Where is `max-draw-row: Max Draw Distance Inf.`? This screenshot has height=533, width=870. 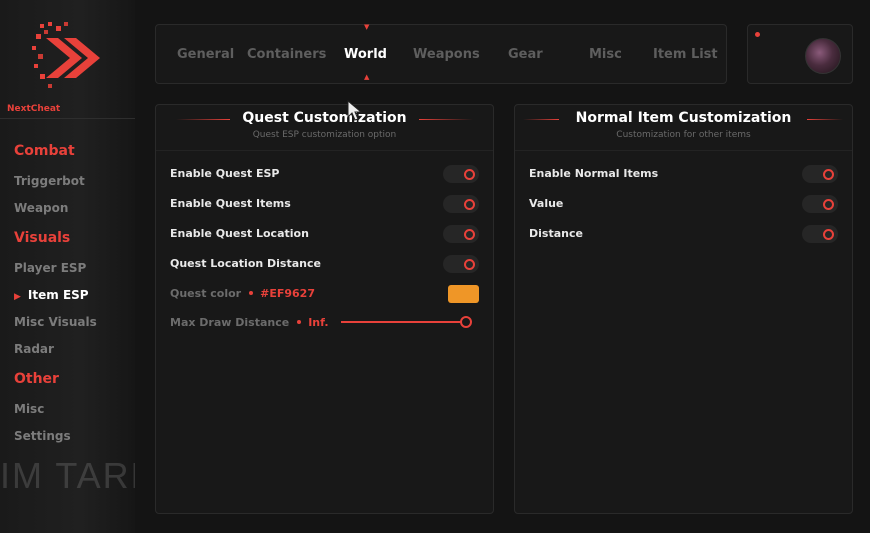 max-draw-row: Max Draw Distance Inf. is located at coordinates (249, 322).